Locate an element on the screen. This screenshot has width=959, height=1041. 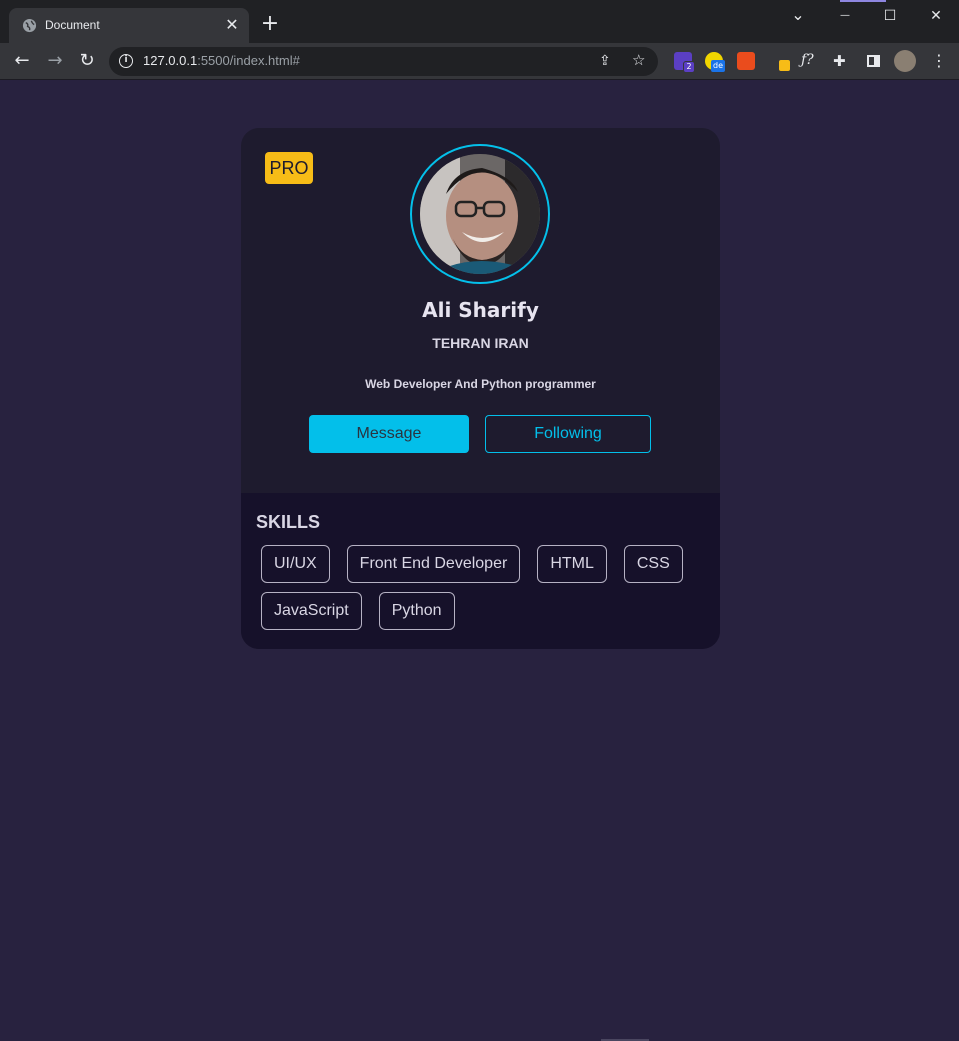
window-accent-line is located at coordinates (863, 1).